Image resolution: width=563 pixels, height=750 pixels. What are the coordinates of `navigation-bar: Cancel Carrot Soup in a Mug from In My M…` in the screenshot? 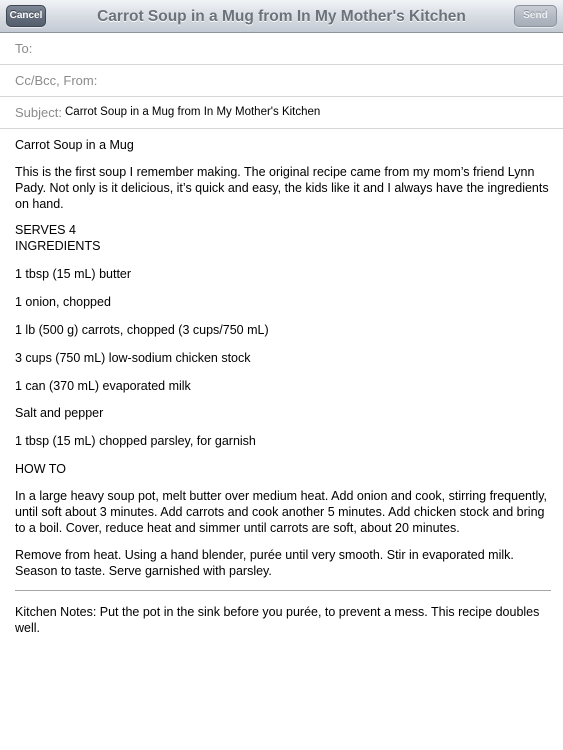 It's located at (281, 16).